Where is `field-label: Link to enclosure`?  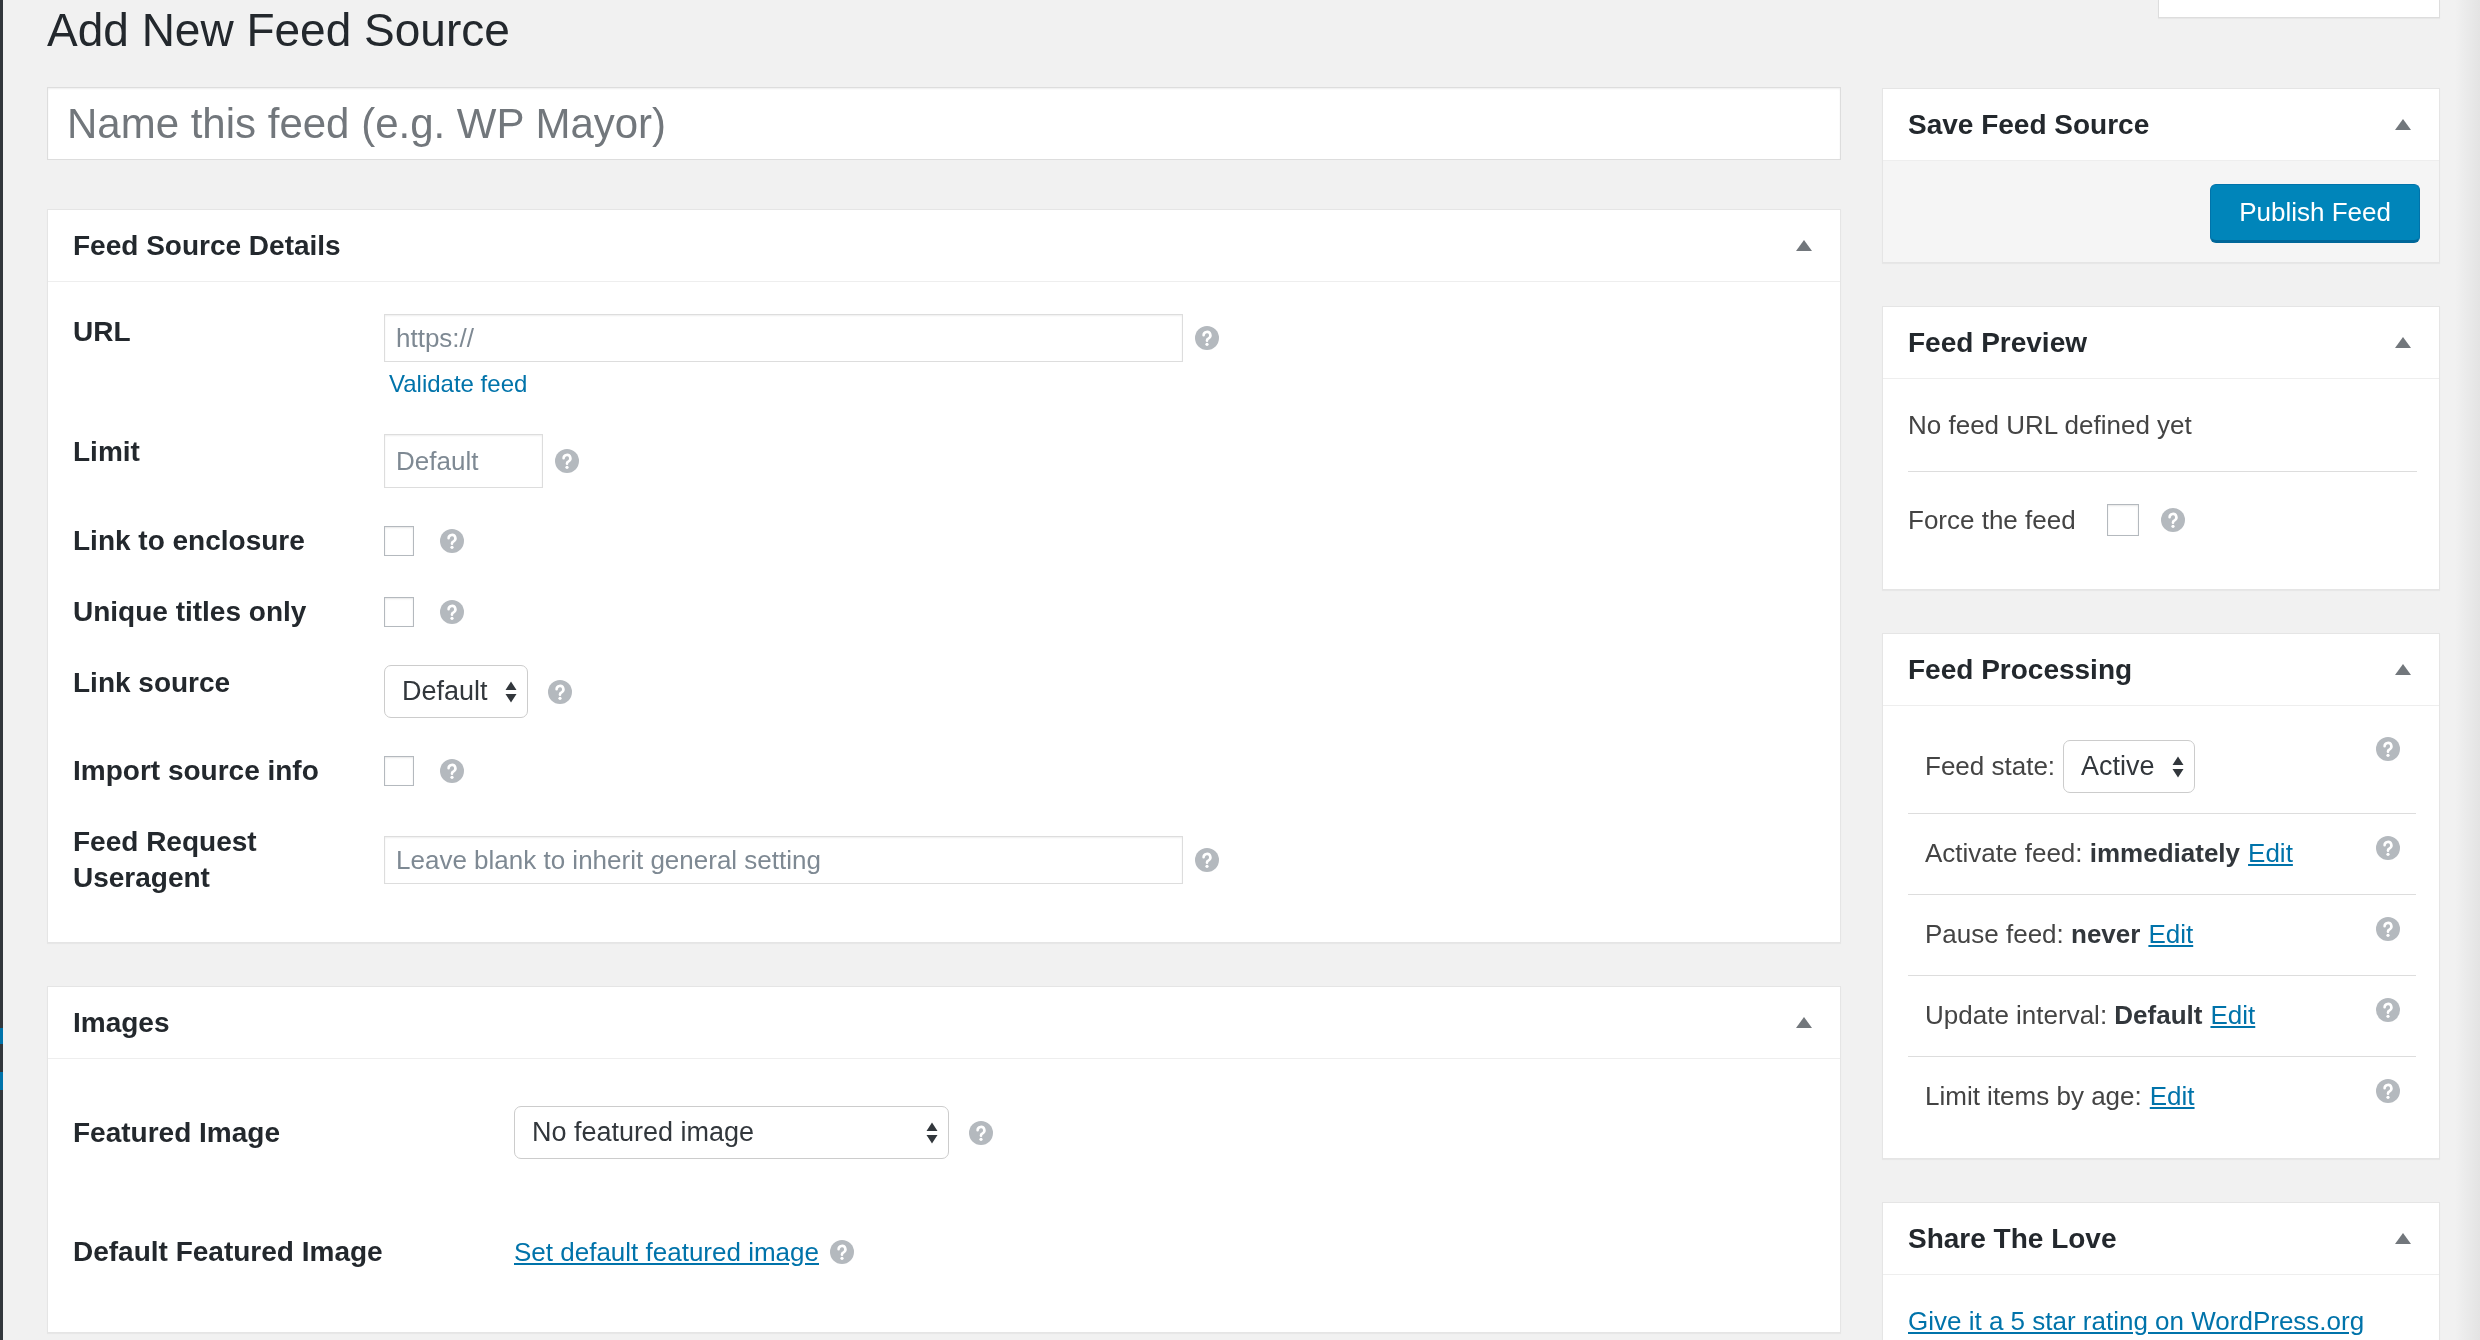
field-label: Link to enclosure is located at coordinates (189, 541).